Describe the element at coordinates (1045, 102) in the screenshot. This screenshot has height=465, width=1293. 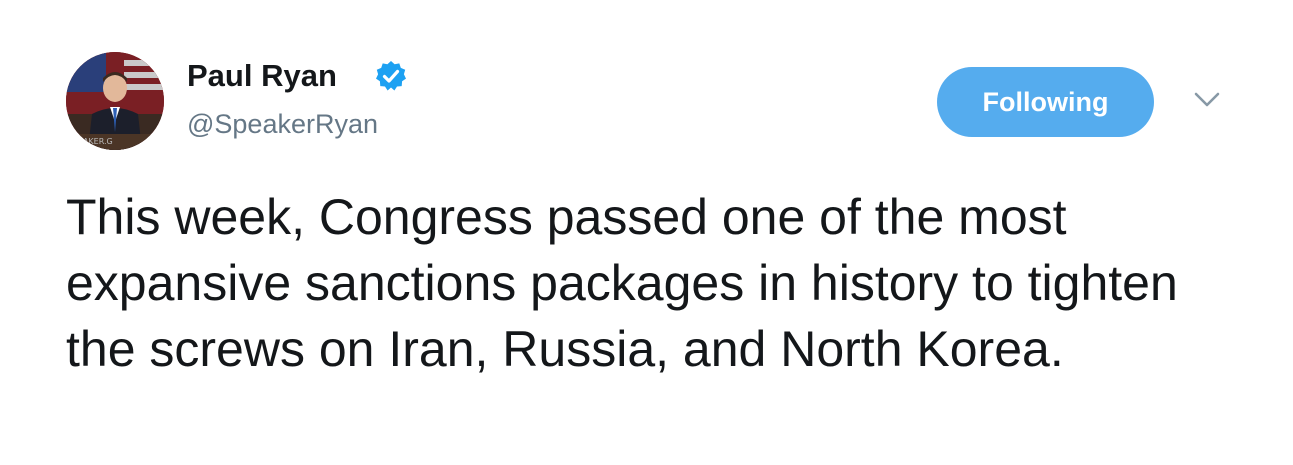
I see `following-button: Following` at that location.